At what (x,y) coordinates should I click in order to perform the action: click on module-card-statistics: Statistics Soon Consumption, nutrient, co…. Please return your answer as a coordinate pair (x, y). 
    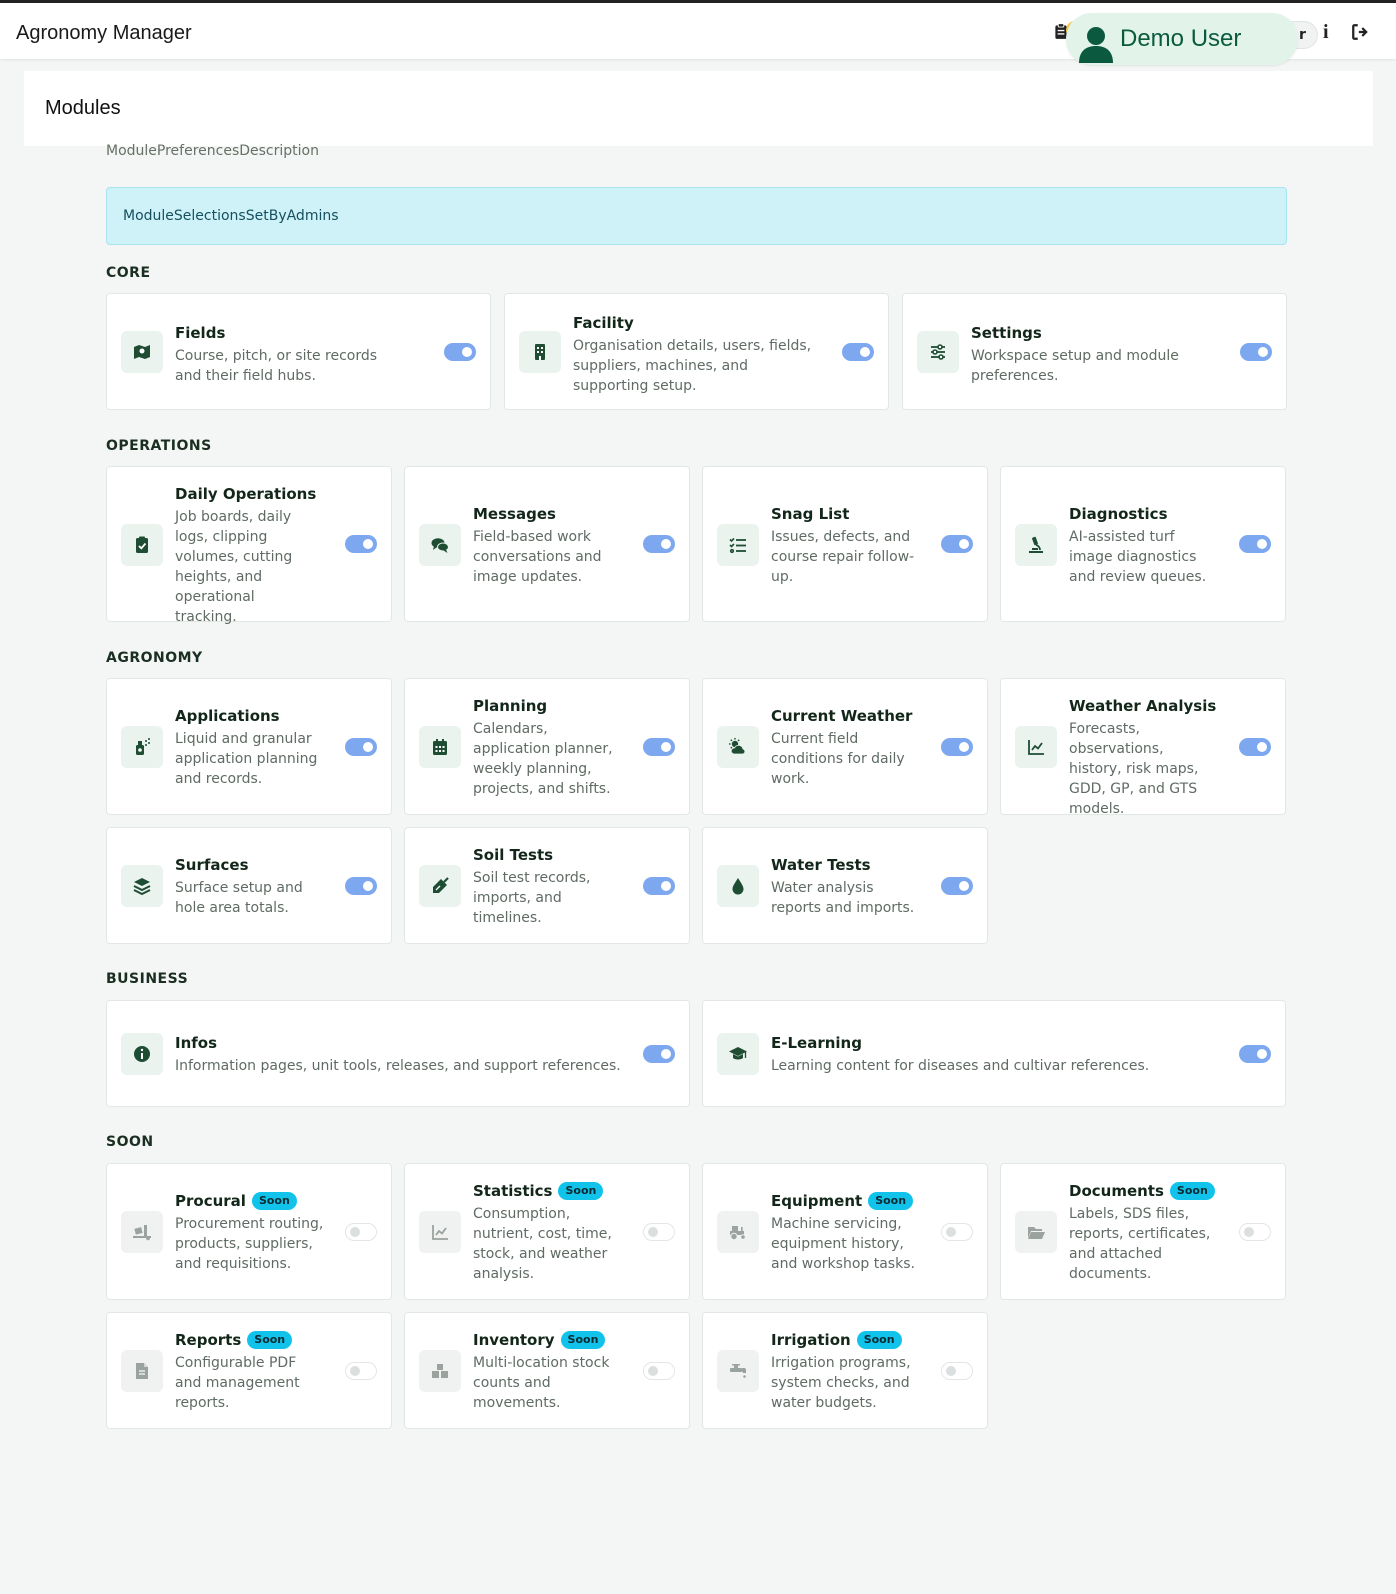
    Looking at the image, I should click on (547, 1231).